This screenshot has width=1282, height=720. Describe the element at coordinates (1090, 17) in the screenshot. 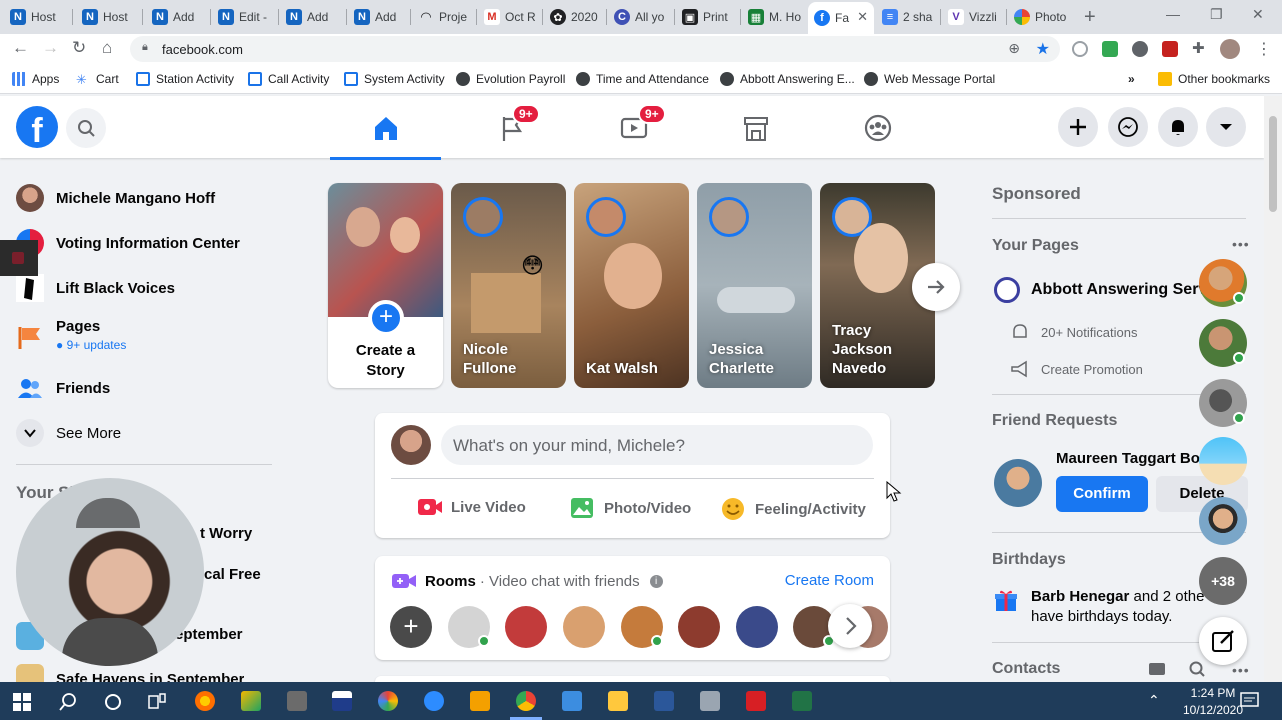

I see `new-tab-button: +` at that location.